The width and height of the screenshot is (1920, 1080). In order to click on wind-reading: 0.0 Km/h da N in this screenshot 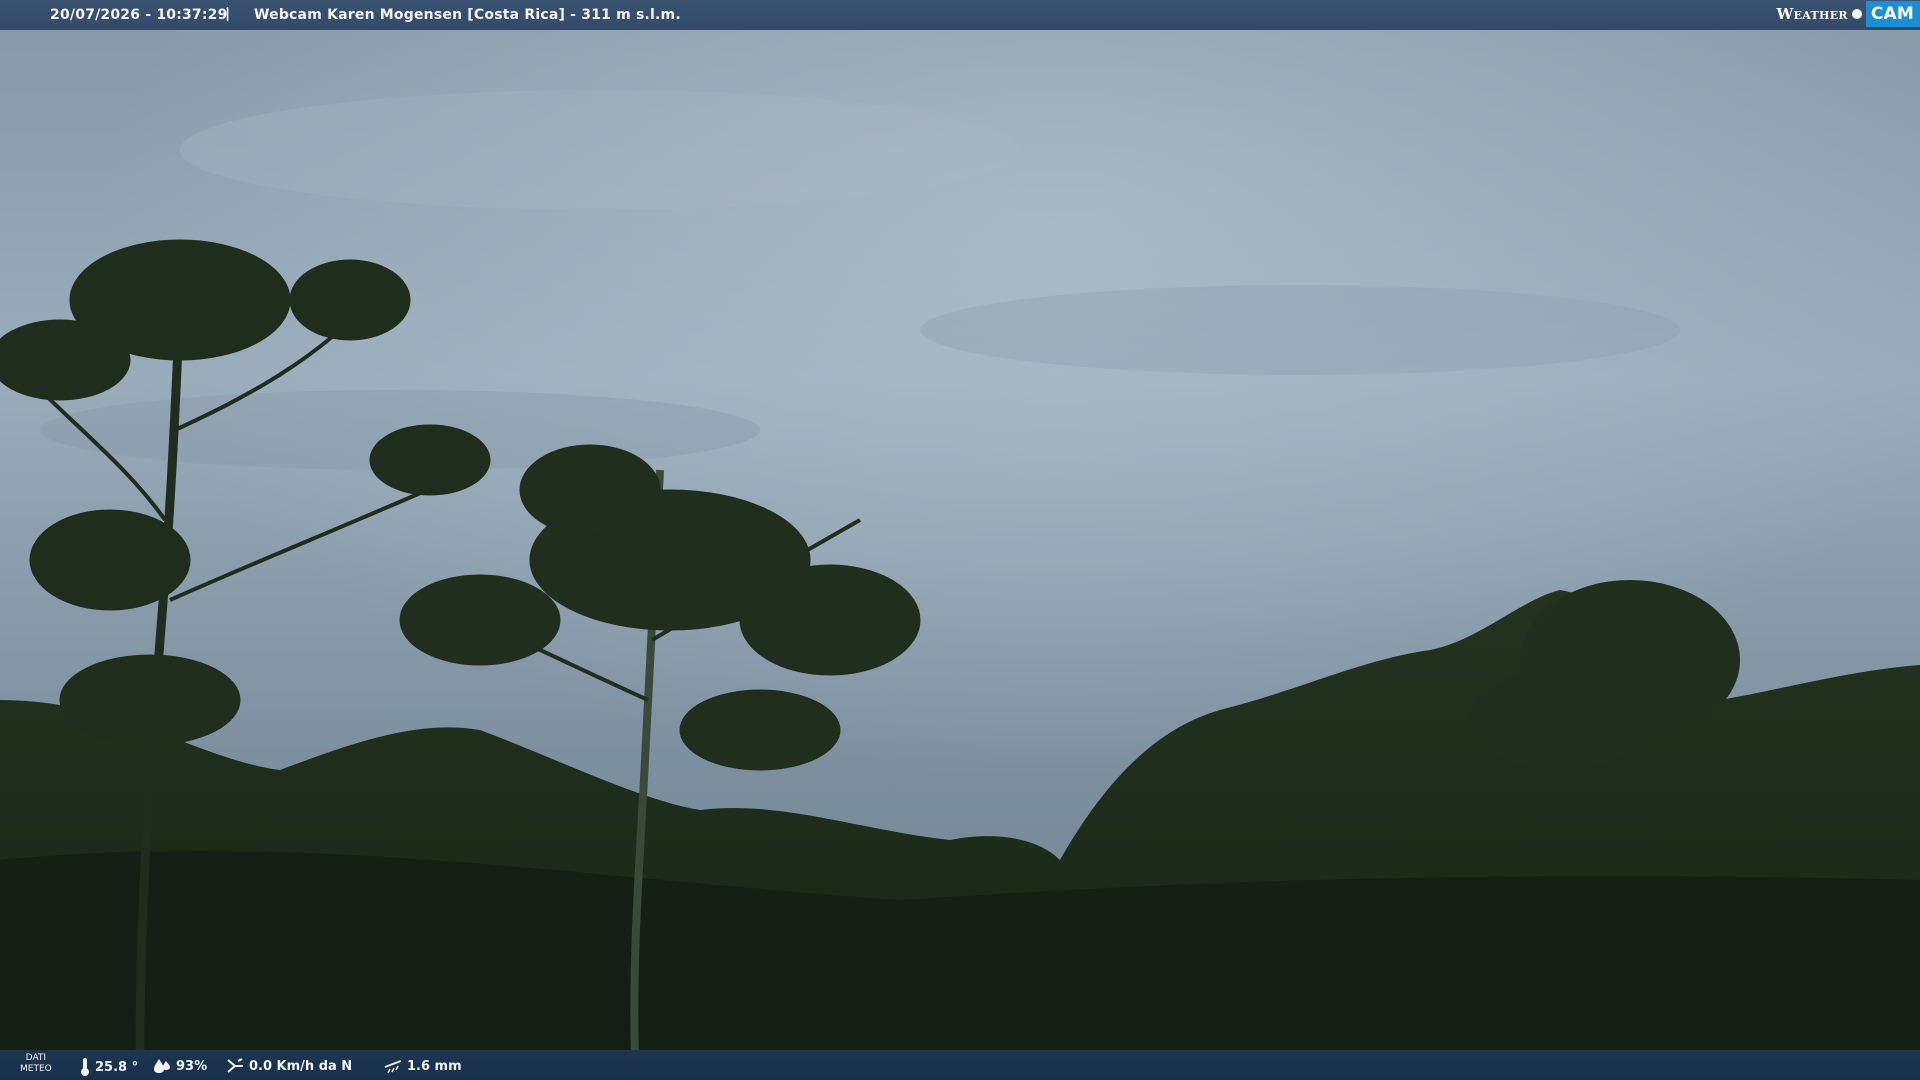, I will do `click(289, 1066)`.